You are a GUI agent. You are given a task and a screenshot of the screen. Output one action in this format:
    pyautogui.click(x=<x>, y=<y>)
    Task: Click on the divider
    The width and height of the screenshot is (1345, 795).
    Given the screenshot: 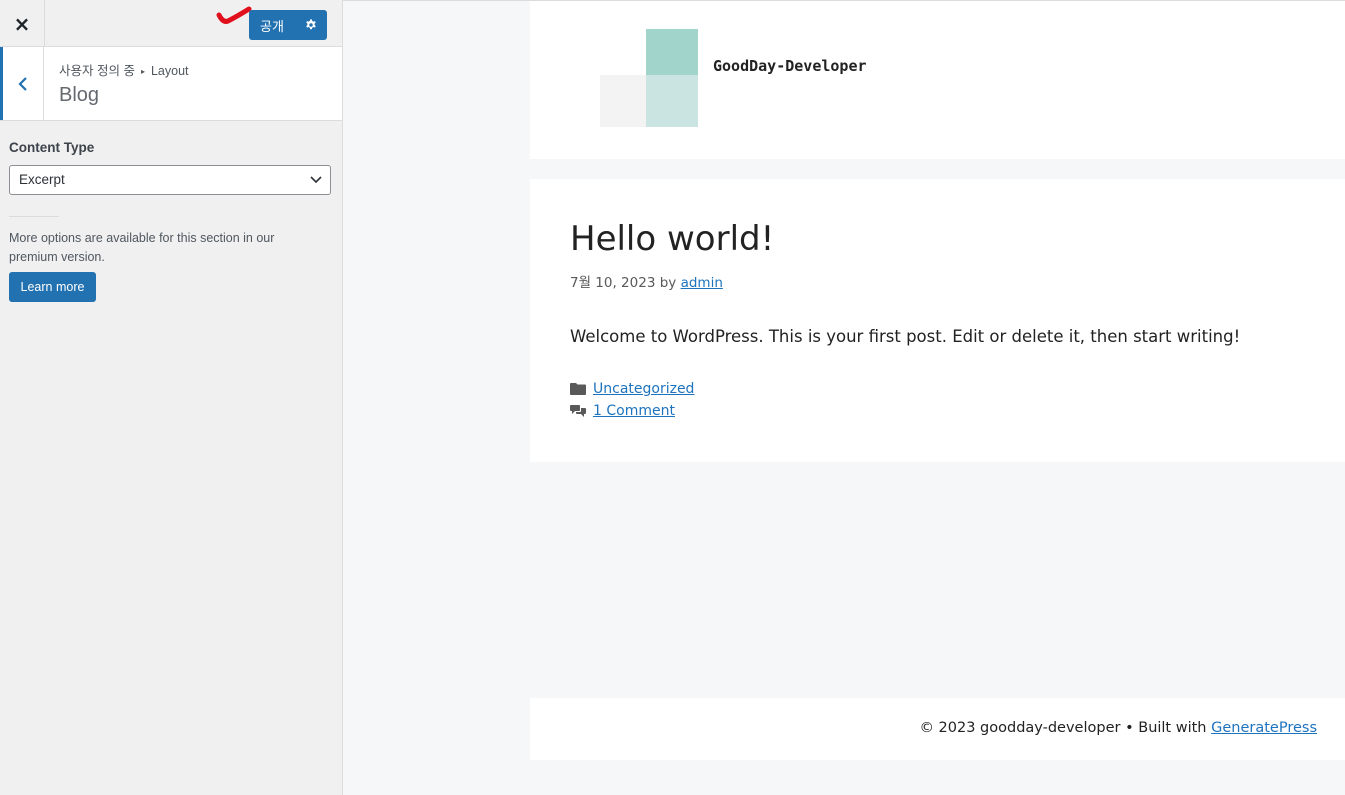 What is the action you would take?
    pyautogui.click(x=34, y=216)
    